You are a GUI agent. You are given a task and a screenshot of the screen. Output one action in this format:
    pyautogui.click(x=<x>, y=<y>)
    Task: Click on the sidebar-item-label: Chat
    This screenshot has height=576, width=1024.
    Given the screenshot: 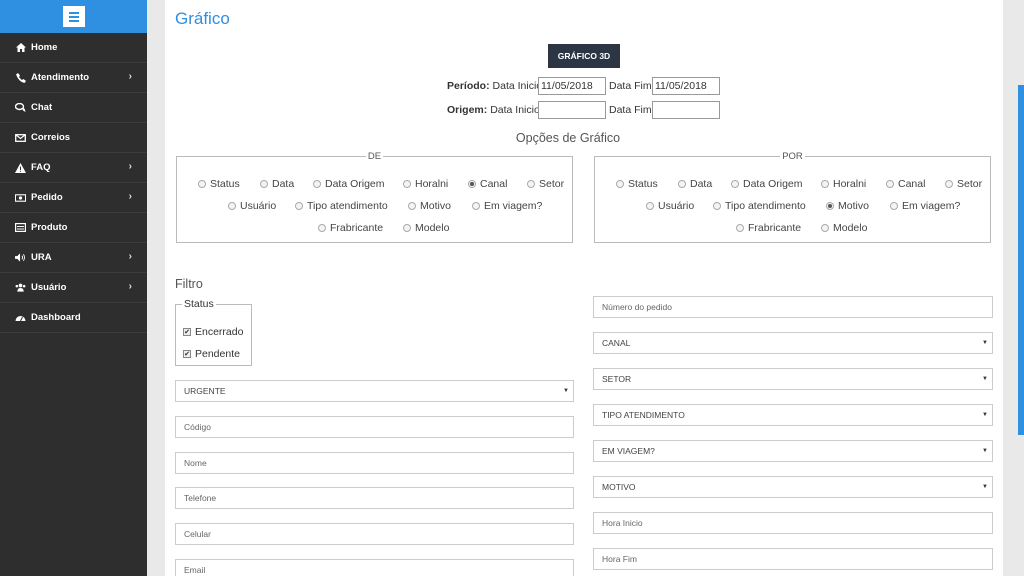 What is the action you would take?
    pyautogui.click(x=42, y=107)
    